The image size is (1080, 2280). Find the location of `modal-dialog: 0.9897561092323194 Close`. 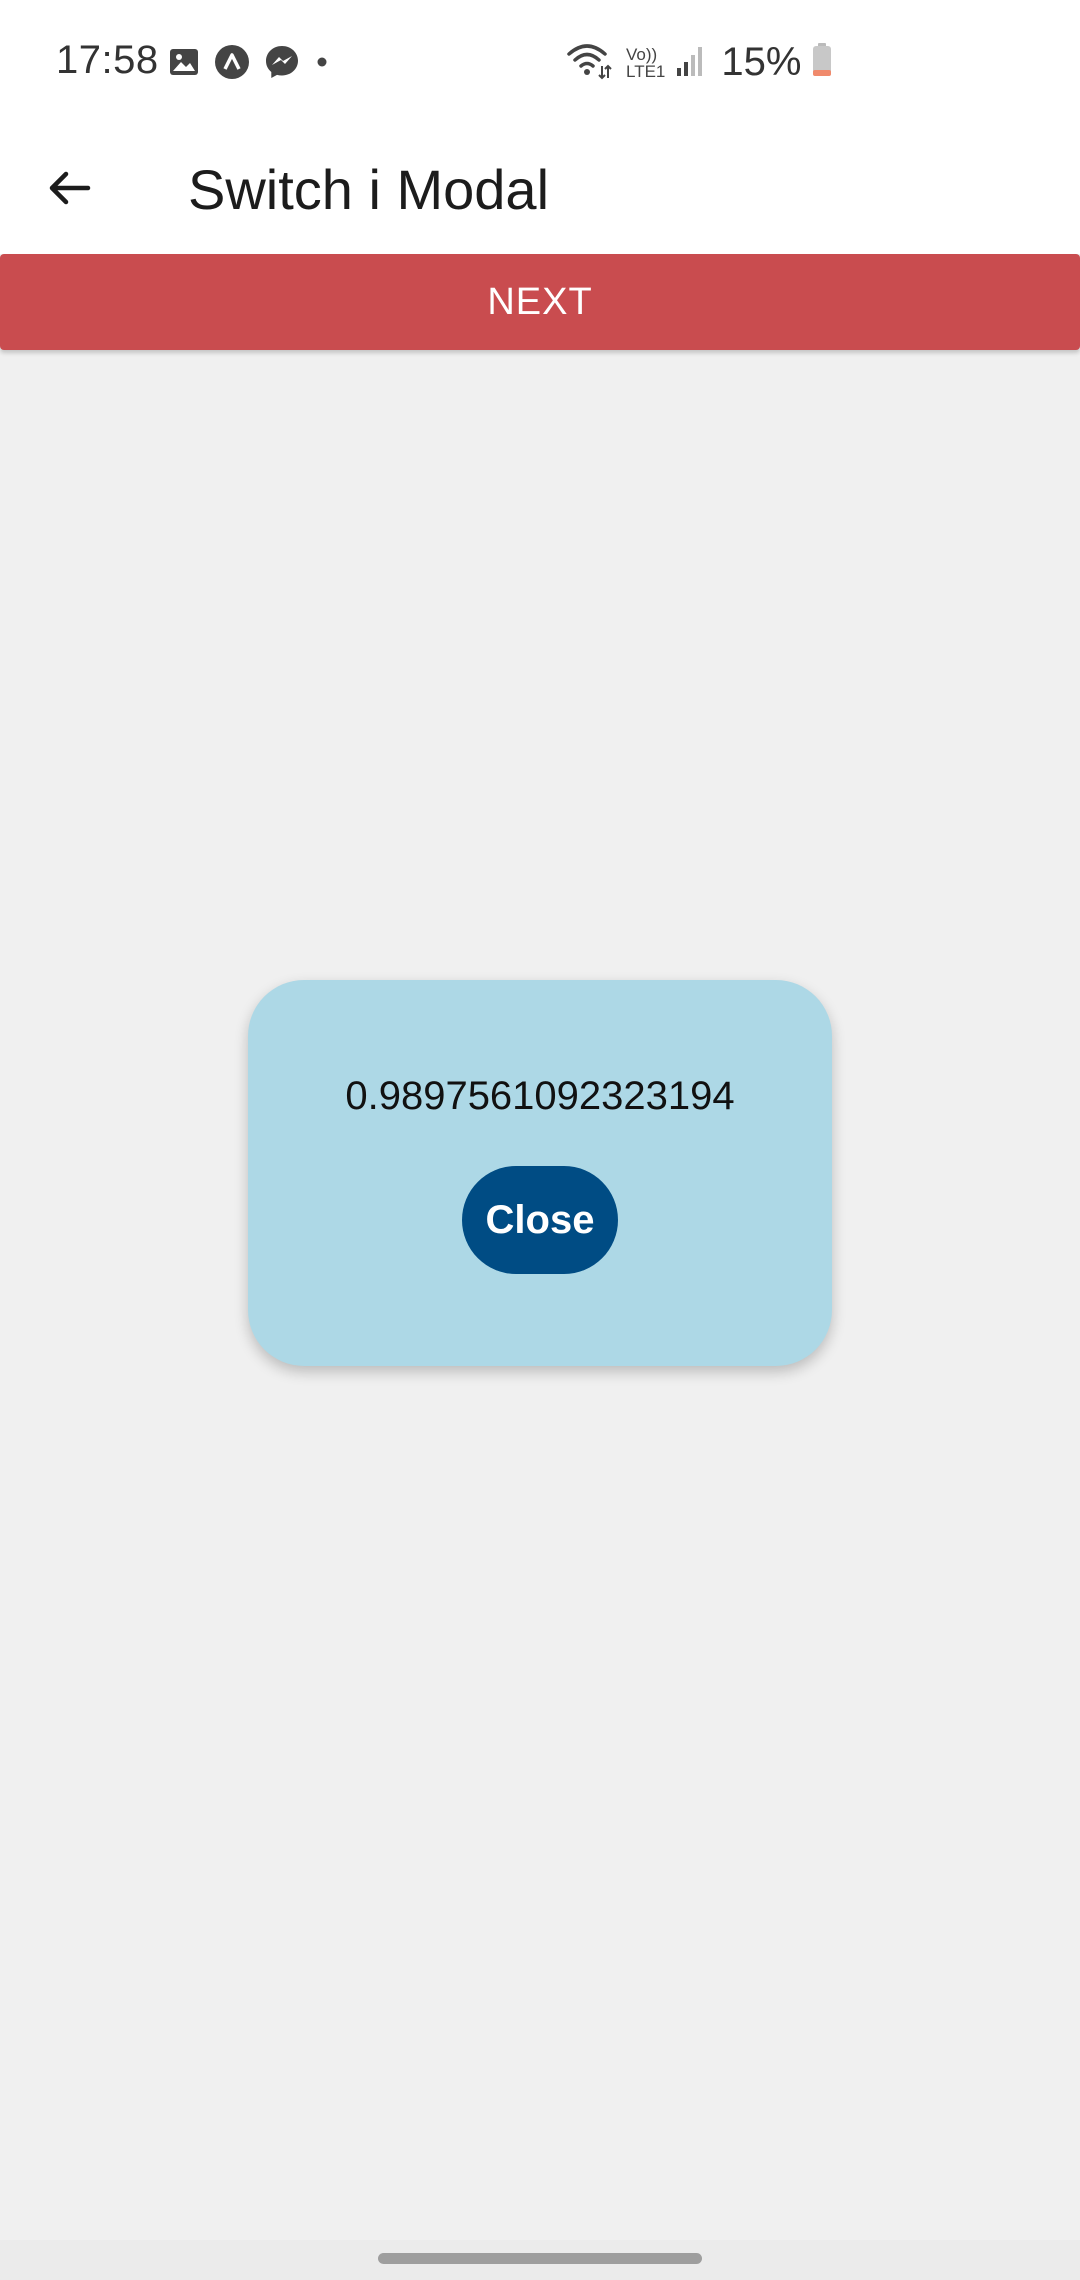

modal-dialog: 0.9897561092323194 Close is located at coordinates (540, 1173).